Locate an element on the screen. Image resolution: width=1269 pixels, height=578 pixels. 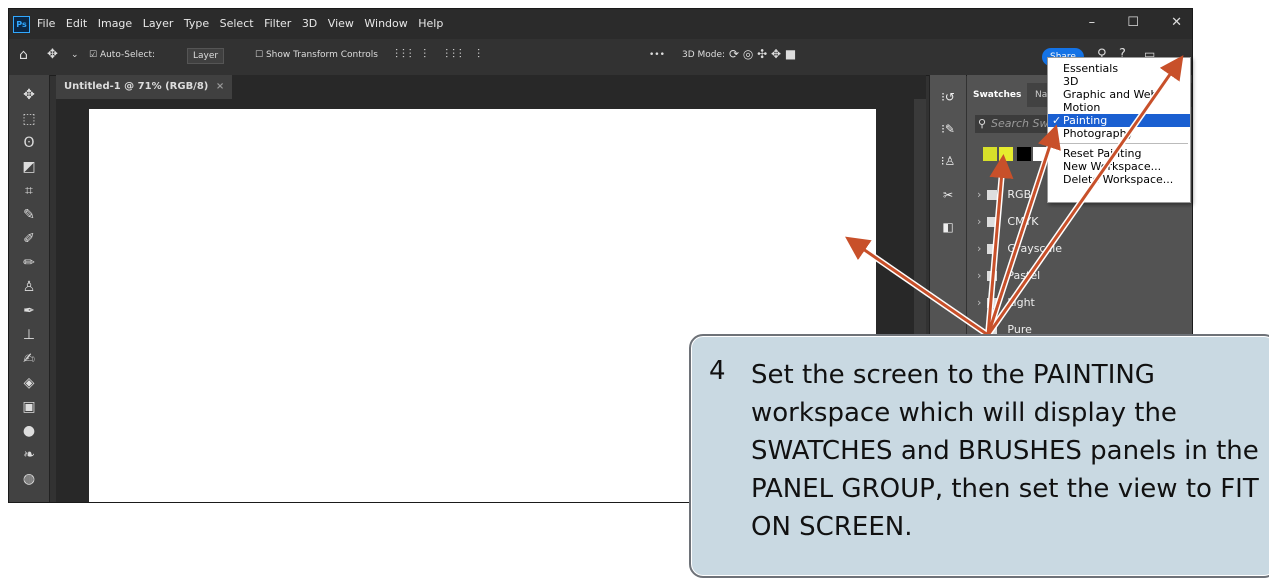
swatch-search-placeholder: Search Sw is located at coordinates (1020, 123).